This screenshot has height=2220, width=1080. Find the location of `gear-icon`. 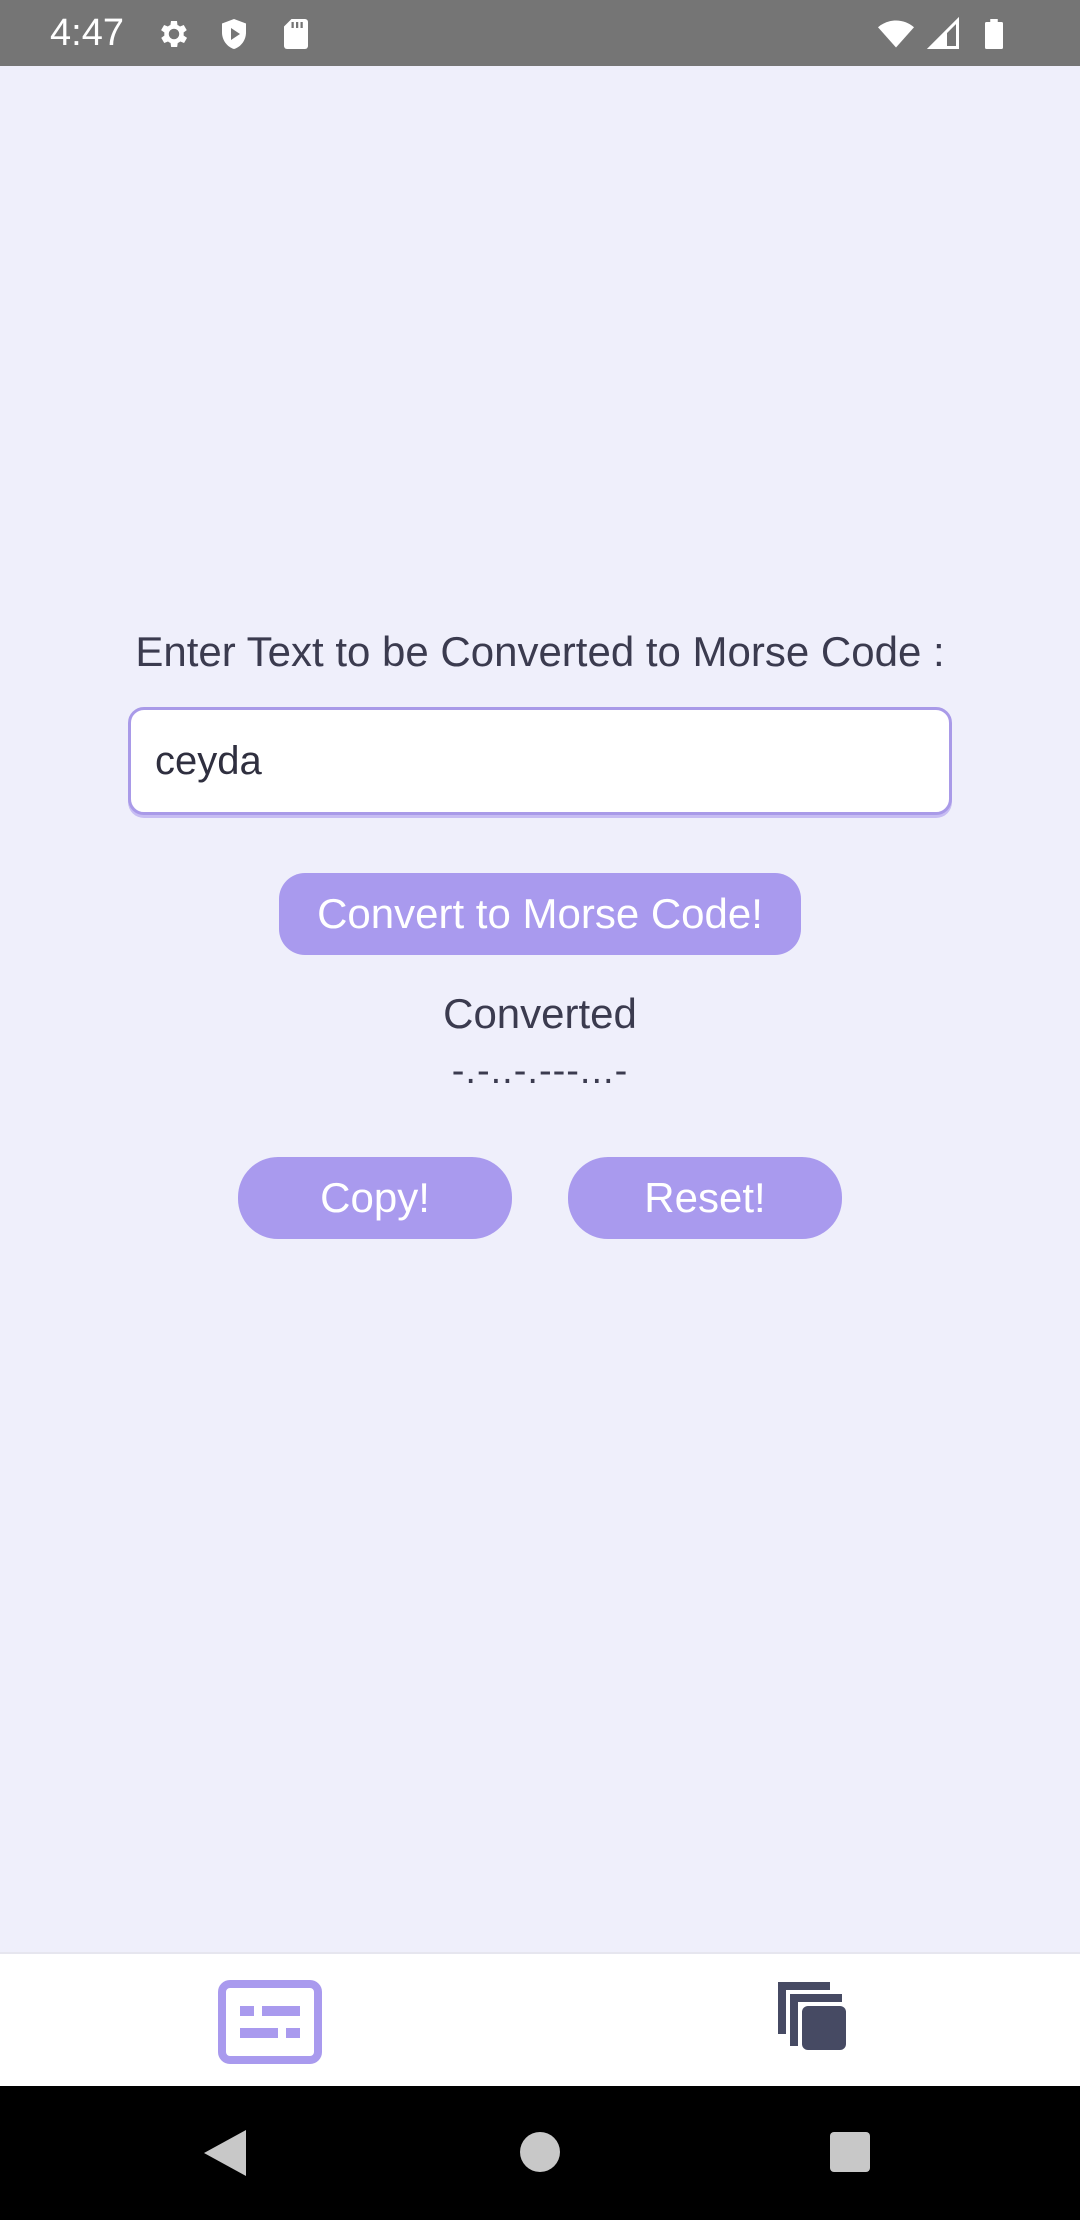

gear-icon is located at coordinates (174, 34).